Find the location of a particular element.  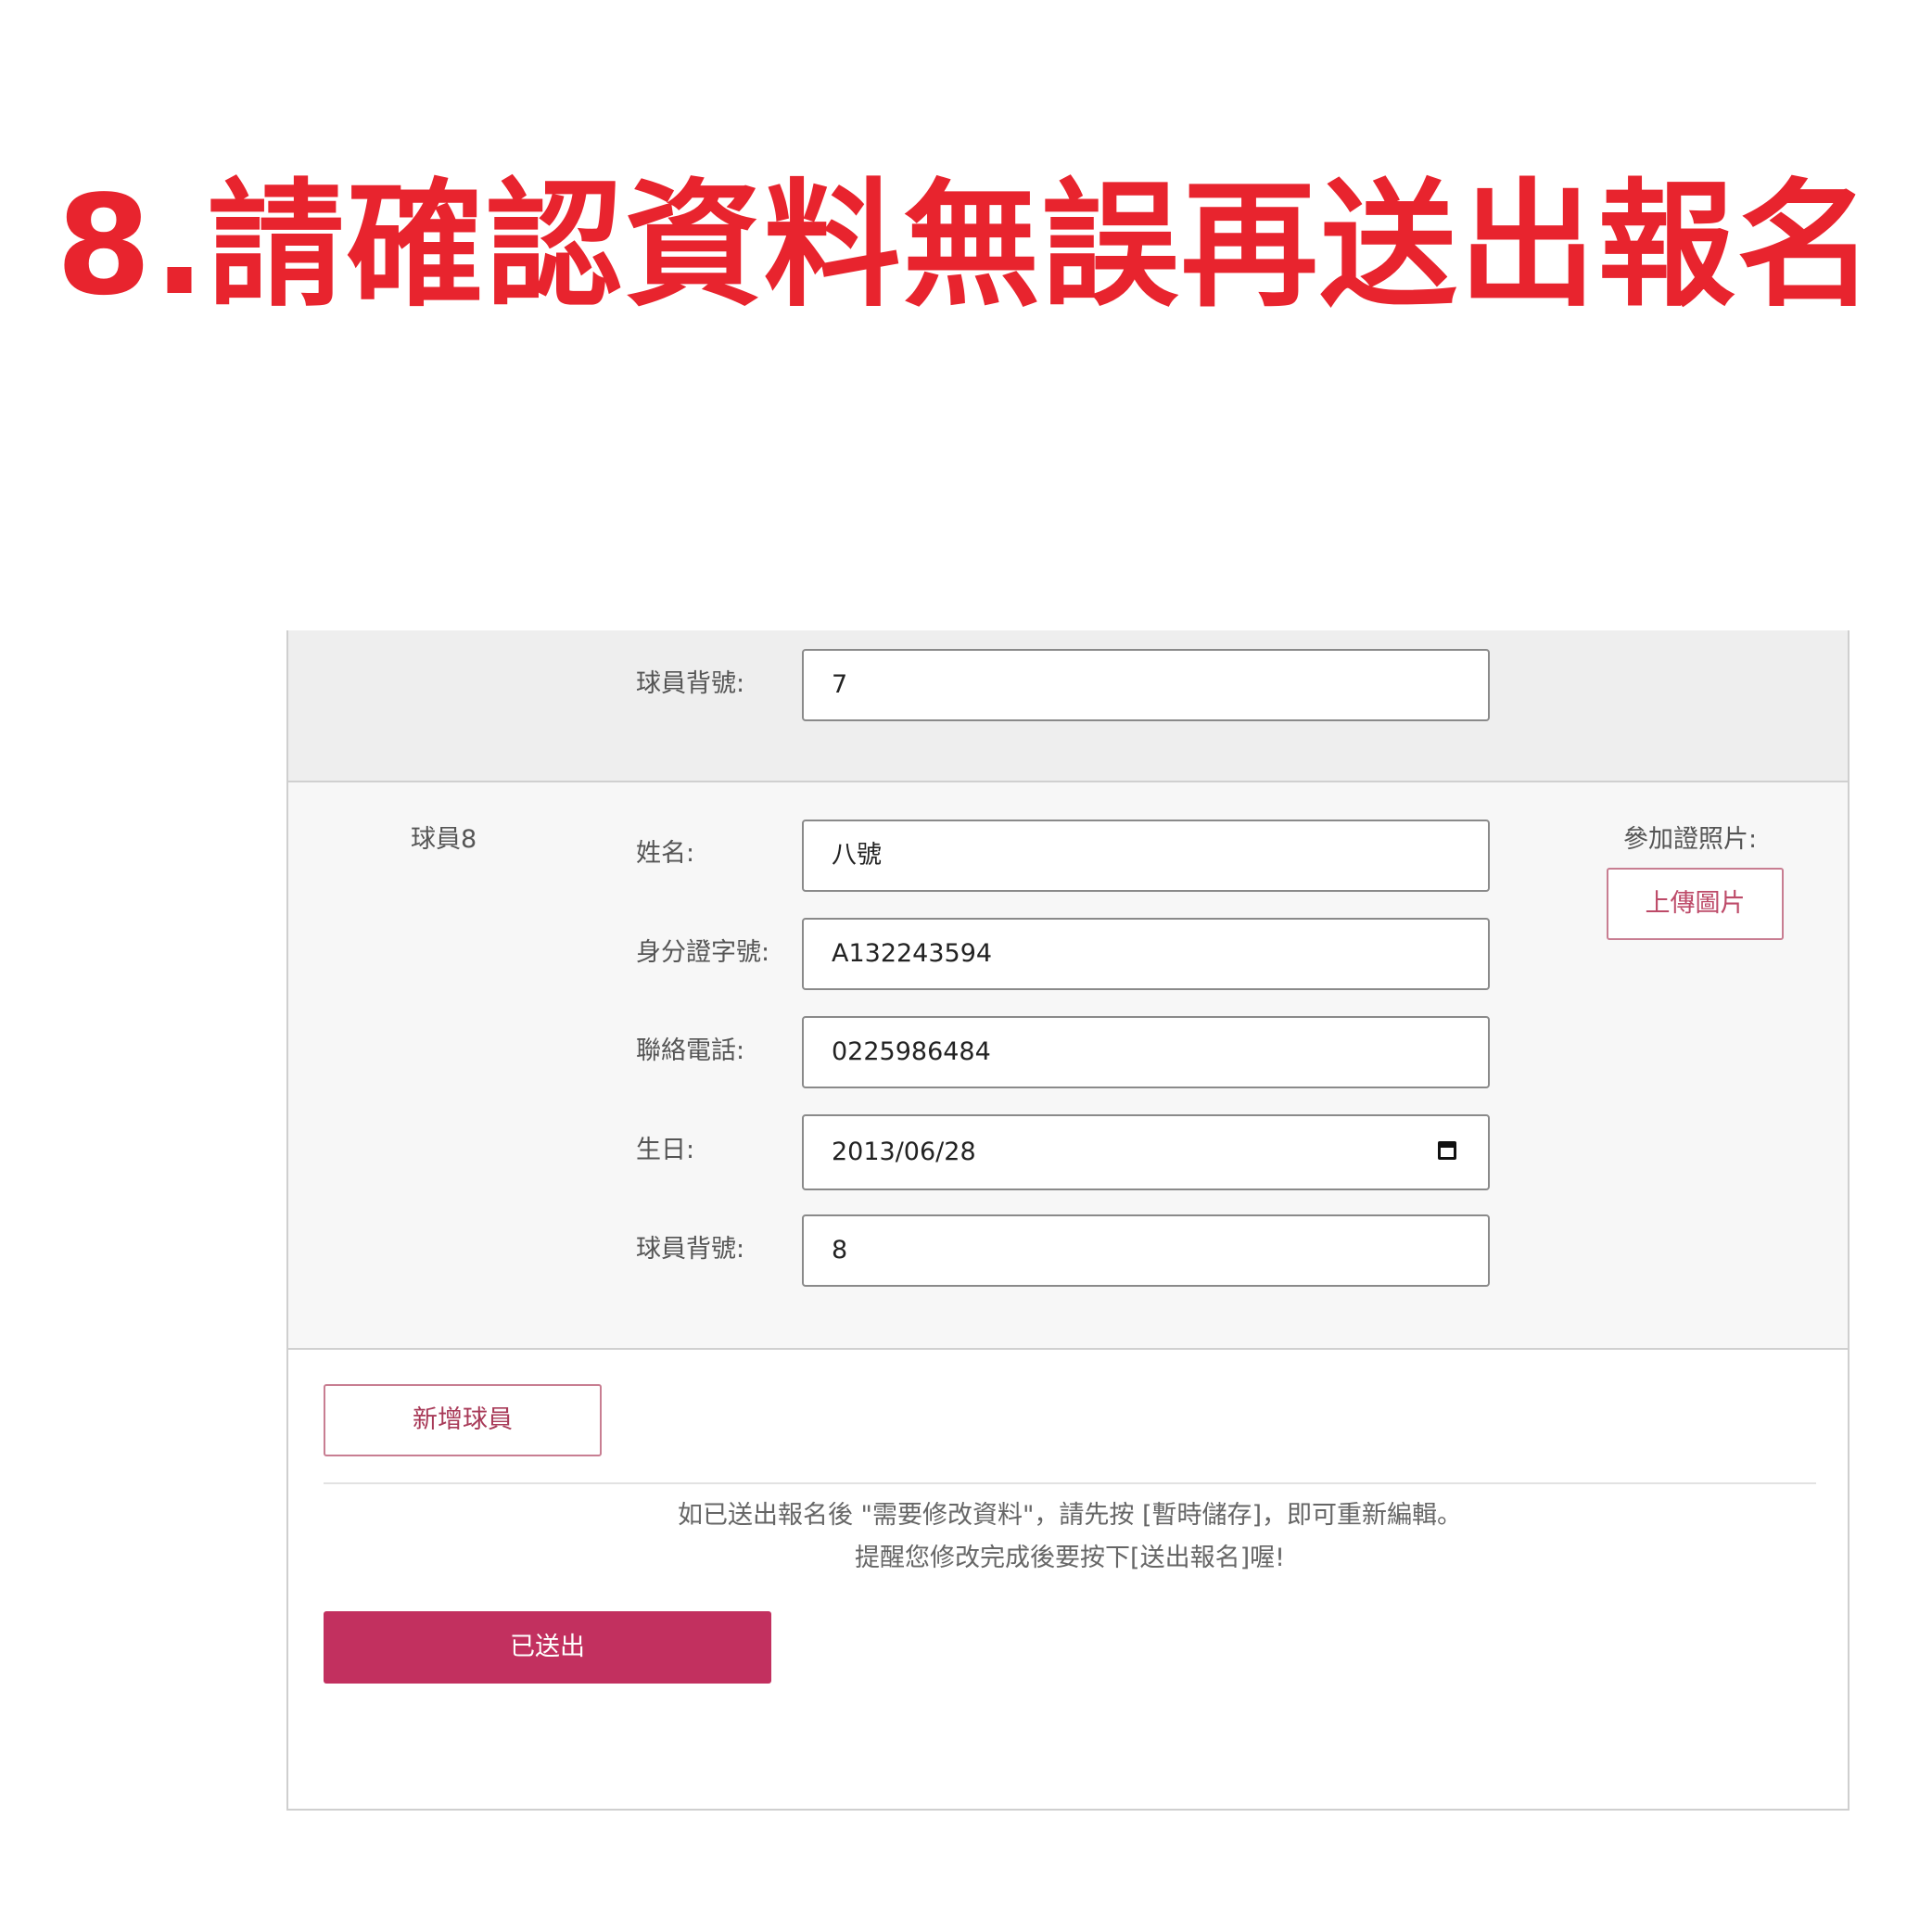

jersey-number-input: 8 is located at coordinates (1146, 1250).